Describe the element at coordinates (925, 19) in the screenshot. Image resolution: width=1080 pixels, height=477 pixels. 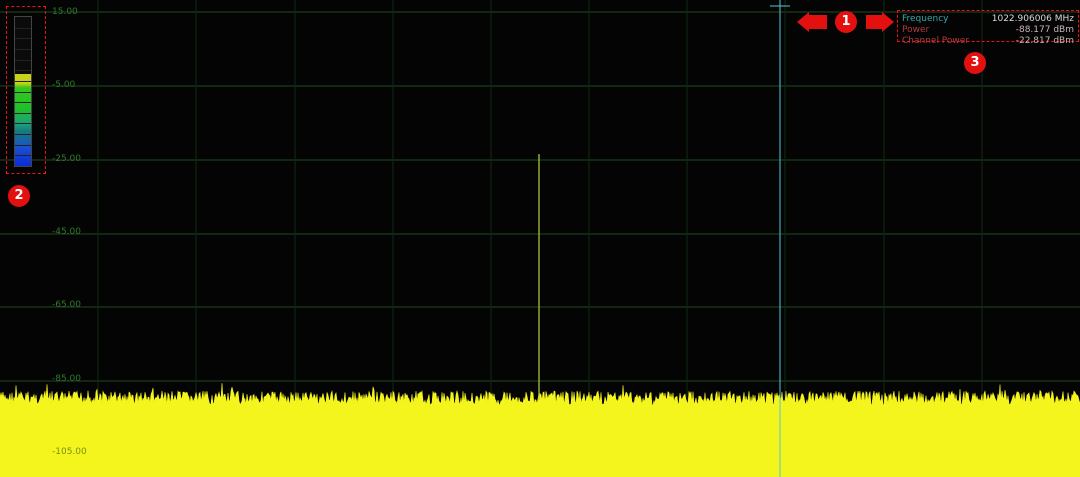
I see `frequency-label: Frequency` at that location.